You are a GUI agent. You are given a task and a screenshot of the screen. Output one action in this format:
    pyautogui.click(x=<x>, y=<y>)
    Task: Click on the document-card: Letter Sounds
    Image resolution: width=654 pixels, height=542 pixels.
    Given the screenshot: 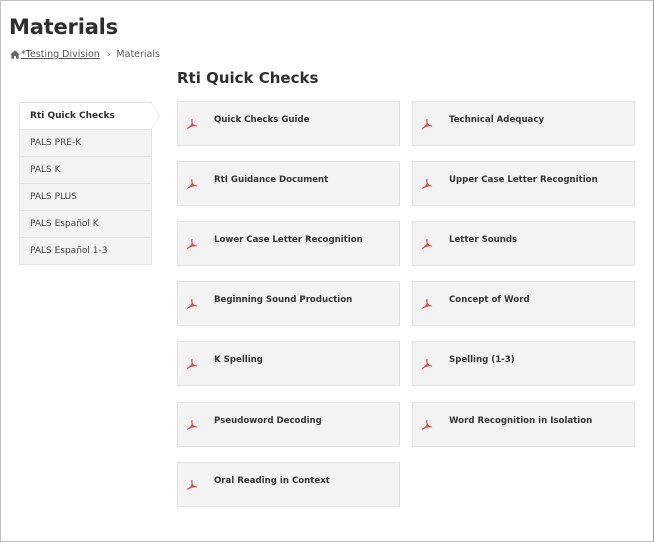 What is the action you would take?
    pyautogui.click(x=523, y=243)
    